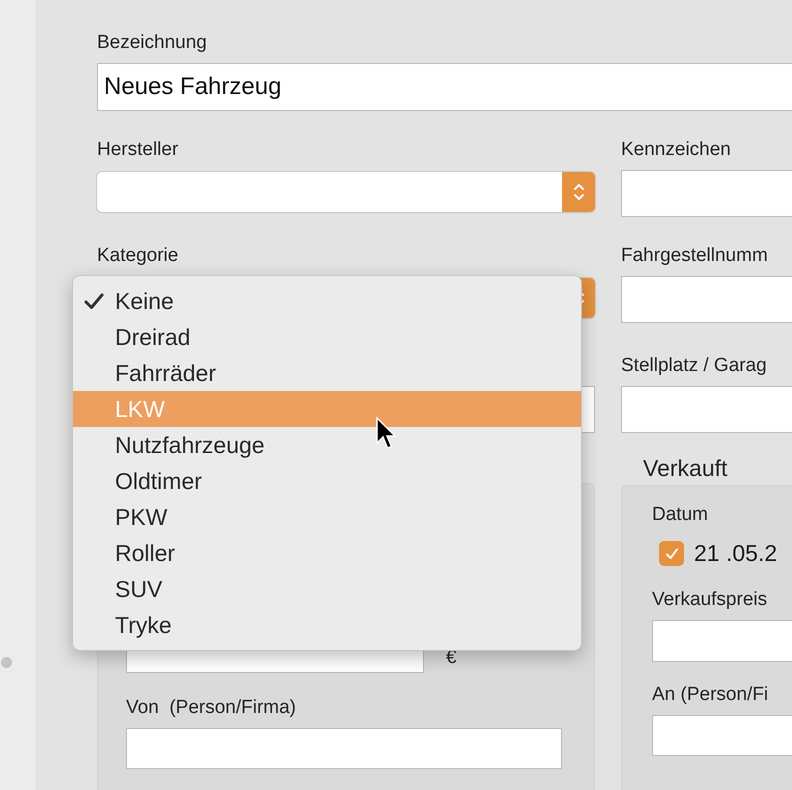  What do you see at coordinates (152, 43) in the screenshot?
I see `field-label: Bezeichnung` at bounding box center [152, 43].